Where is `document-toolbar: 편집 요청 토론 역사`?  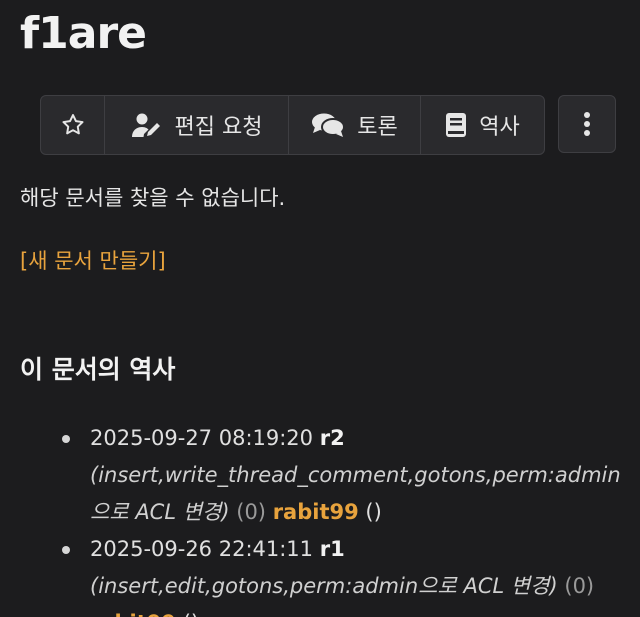
document-toolbar: 편집 요청 토론 역사 is located at coordinates (292, 125).